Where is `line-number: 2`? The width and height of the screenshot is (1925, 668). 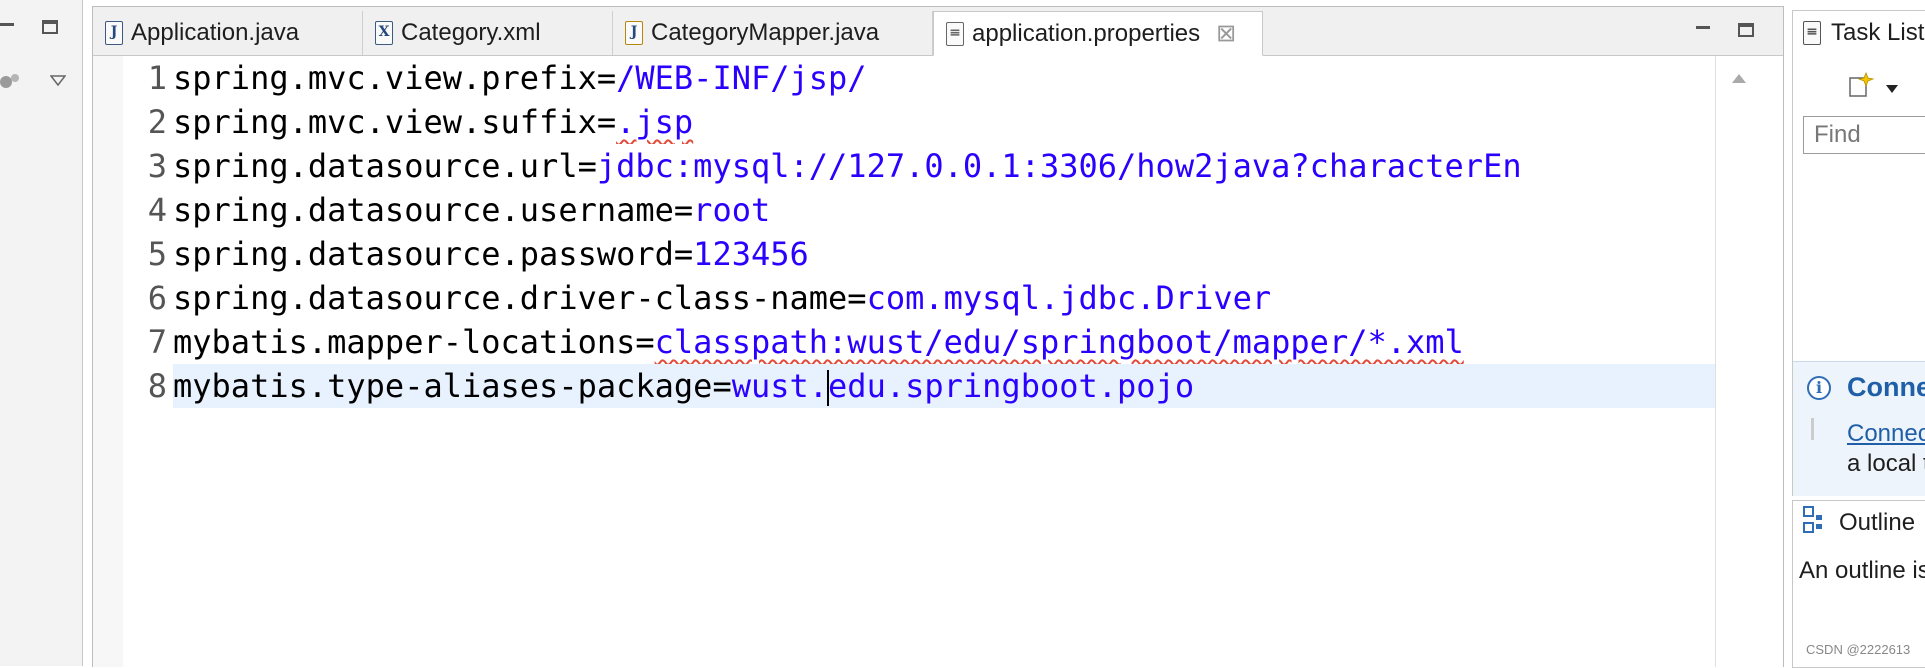
line-number: 2 is located at coordinates (157, 122).